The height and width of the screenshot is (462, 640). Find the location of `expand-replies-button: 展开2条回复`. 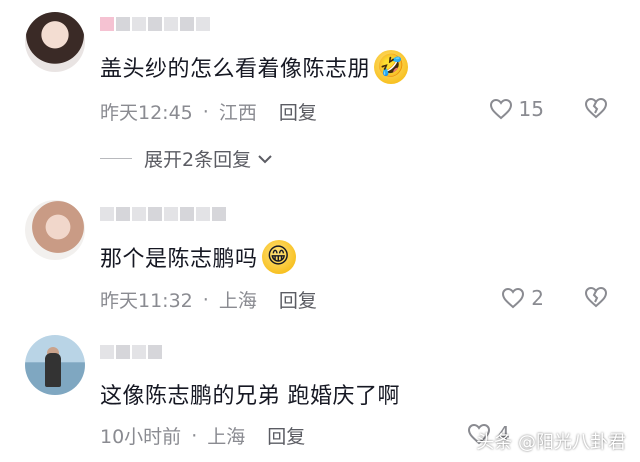

expand-replies-button: 展开2条回复 is located at coordinates (186, 158).